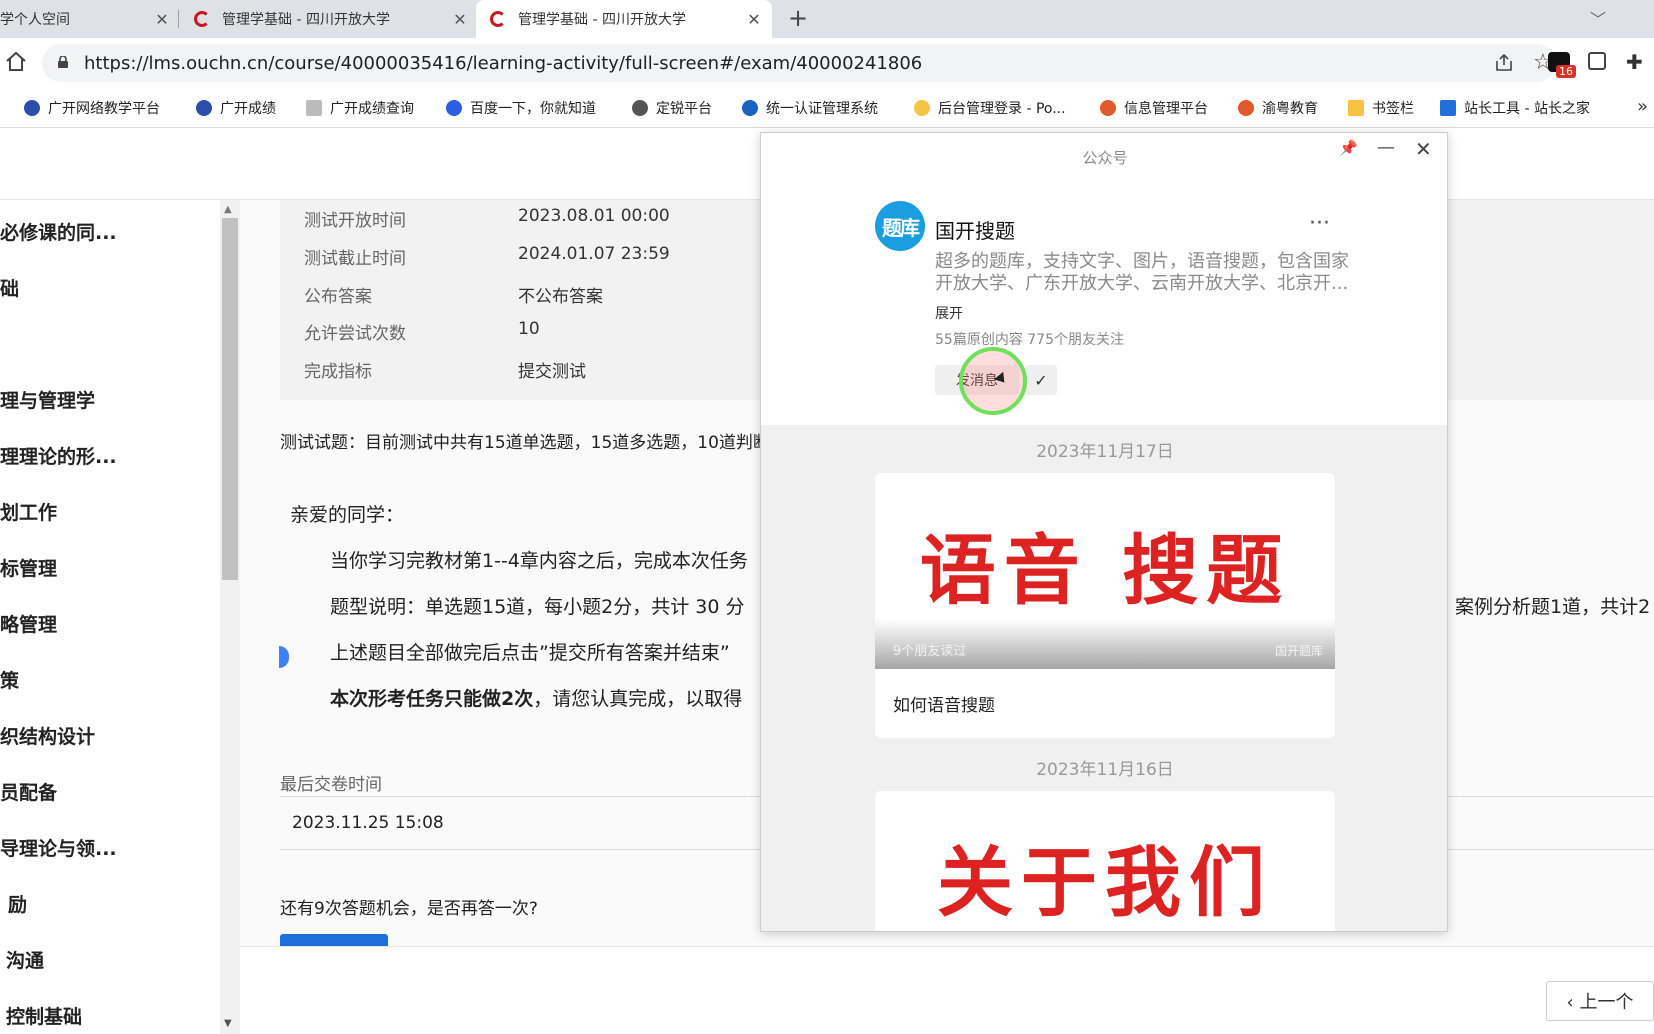  What do you see at coordinates (338, 372) in the screenshot?
I see `info-label: 完成指标` at bounding box center [338, 372].